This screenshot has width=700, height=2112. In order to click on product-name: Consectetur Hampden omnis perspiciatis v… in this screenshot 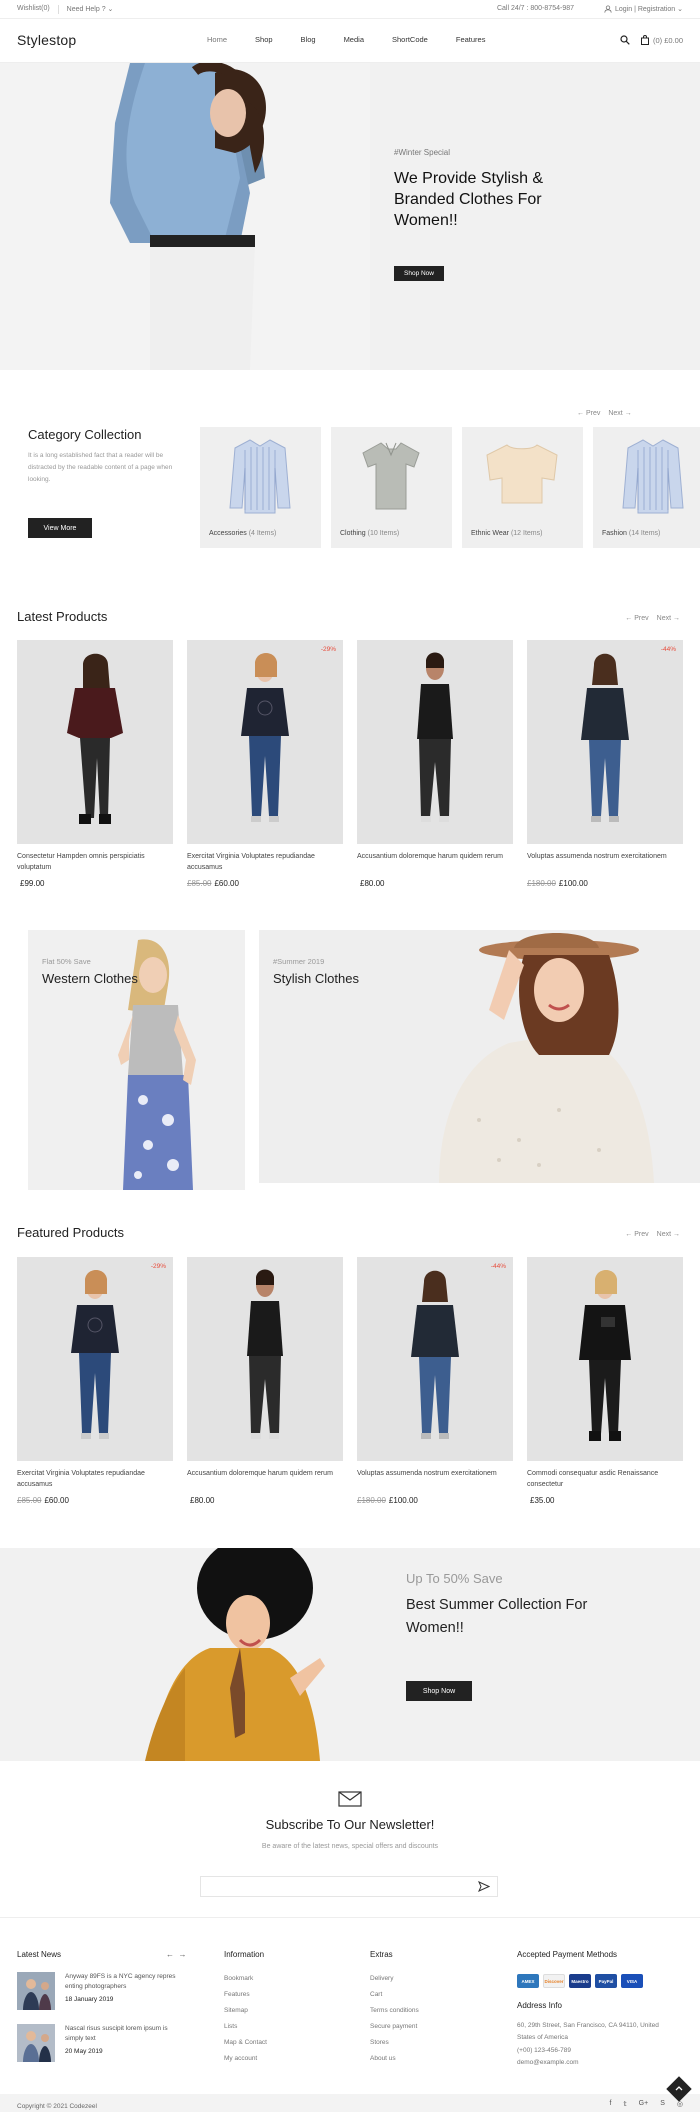, I will do `click(95, 862)`.